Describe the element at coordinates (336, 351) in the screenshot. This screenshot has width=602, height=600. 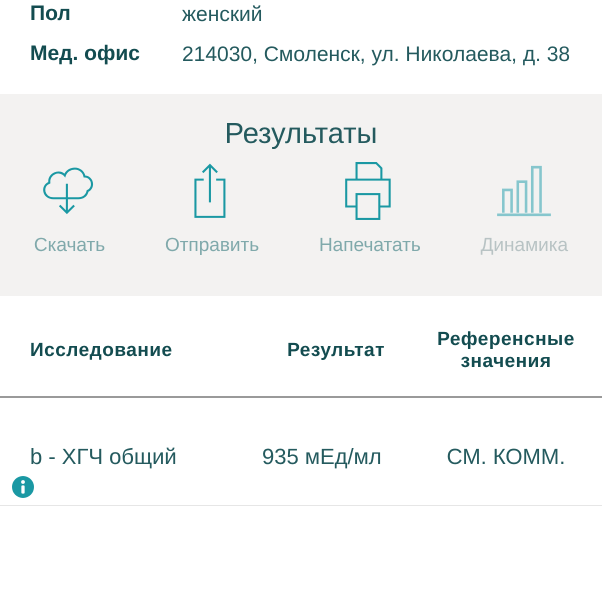
I see `column-header: Результат` at that location.